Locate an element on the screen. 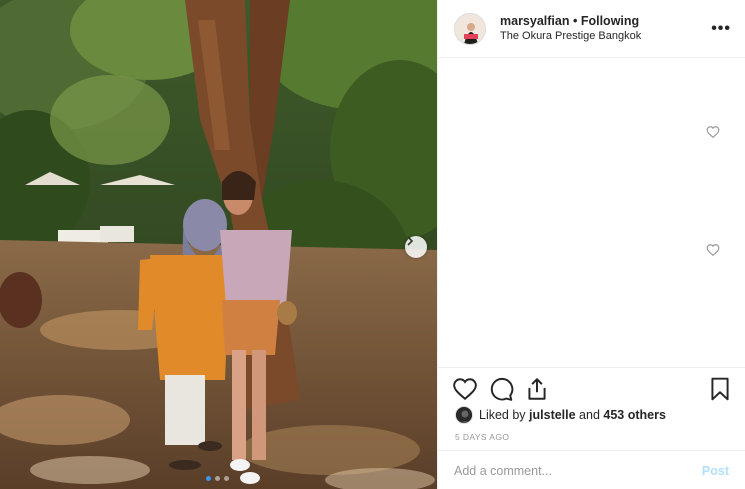 This screenshot has height=489, width=745. liker-avatar is located at coordinates (464, 415).